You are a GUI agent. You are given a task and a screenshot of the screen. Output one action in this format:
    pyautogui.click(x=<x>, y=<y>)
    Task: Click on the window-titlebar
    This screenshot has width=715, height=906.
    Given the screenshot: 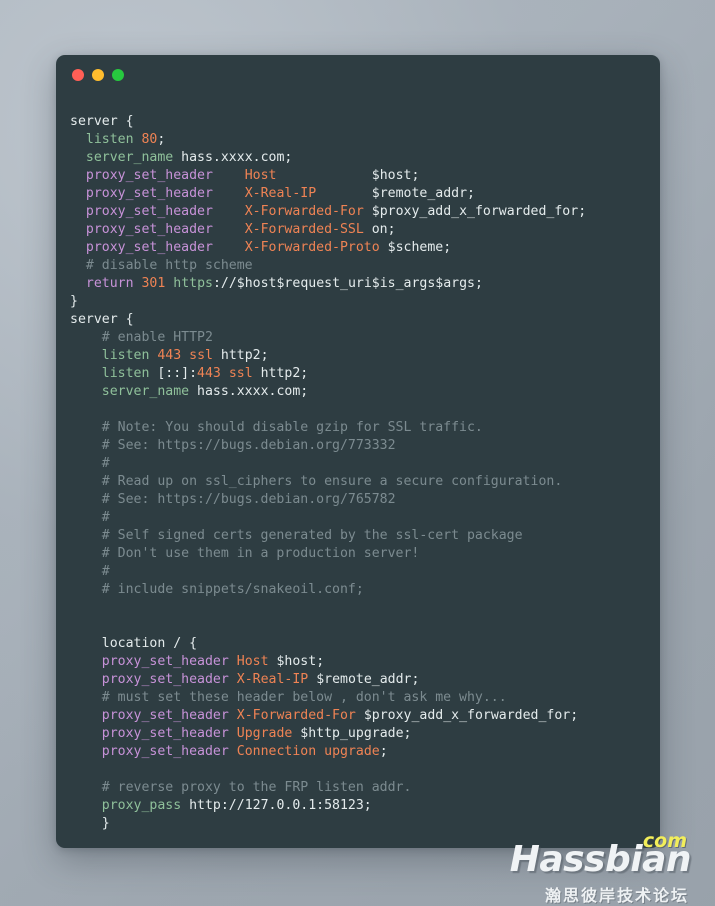 What is the action you would take?
    pyautogui.click(x=358, y=75)
    